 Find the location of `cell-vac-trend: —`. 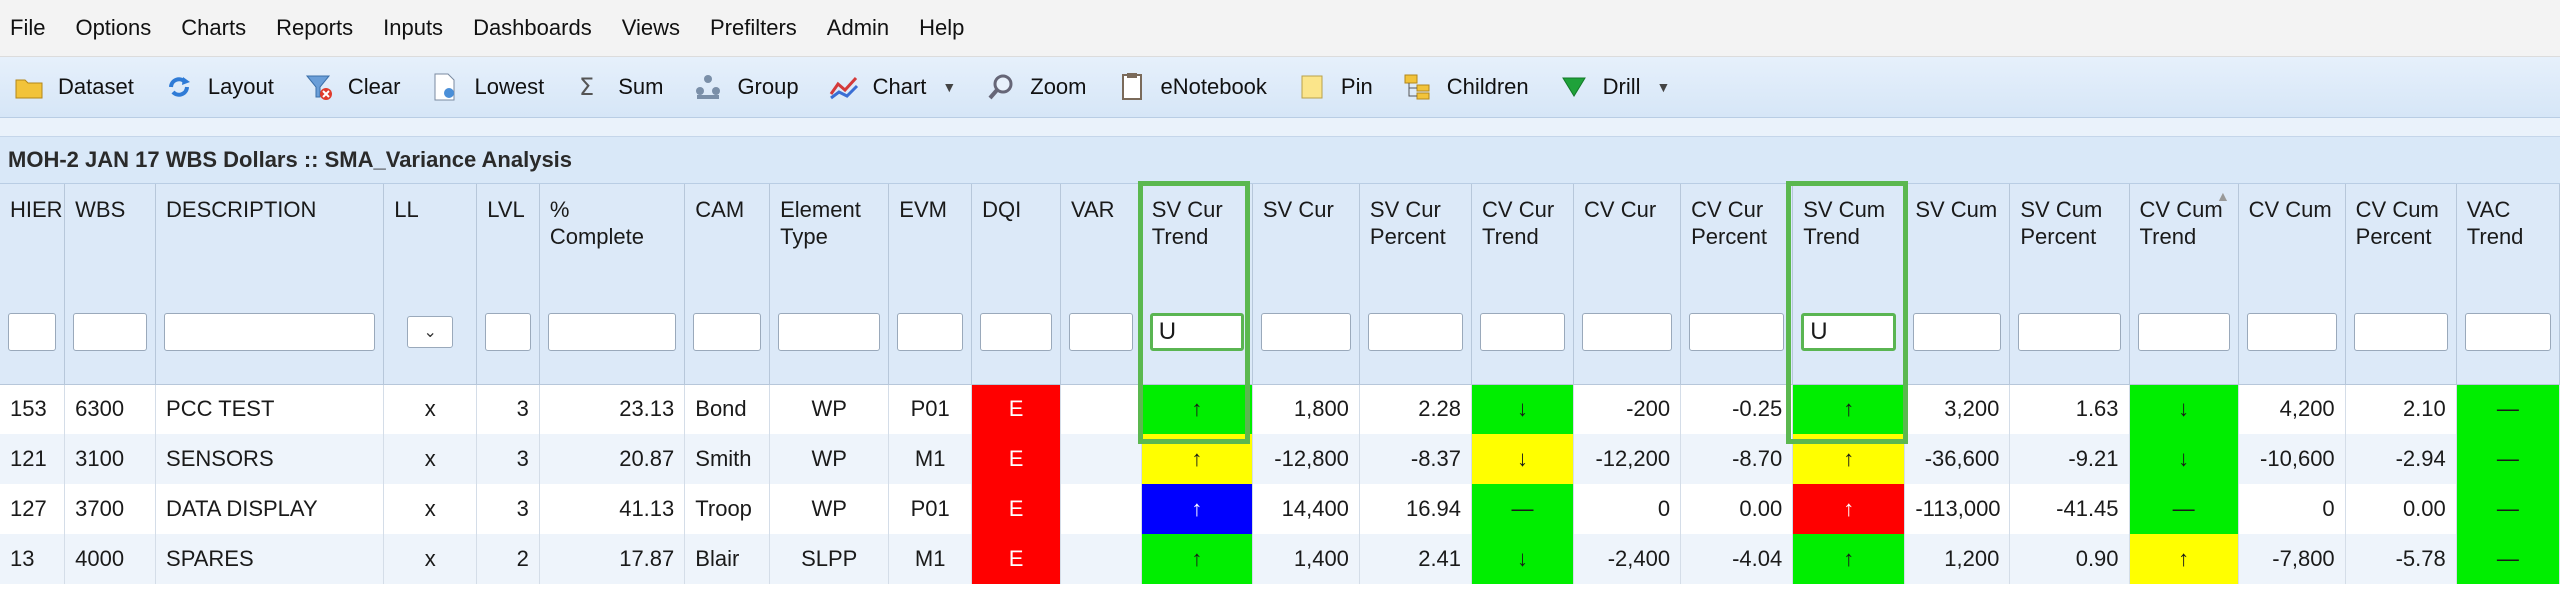

cell-vac-trend: — is located at coordinates (2508, 509).